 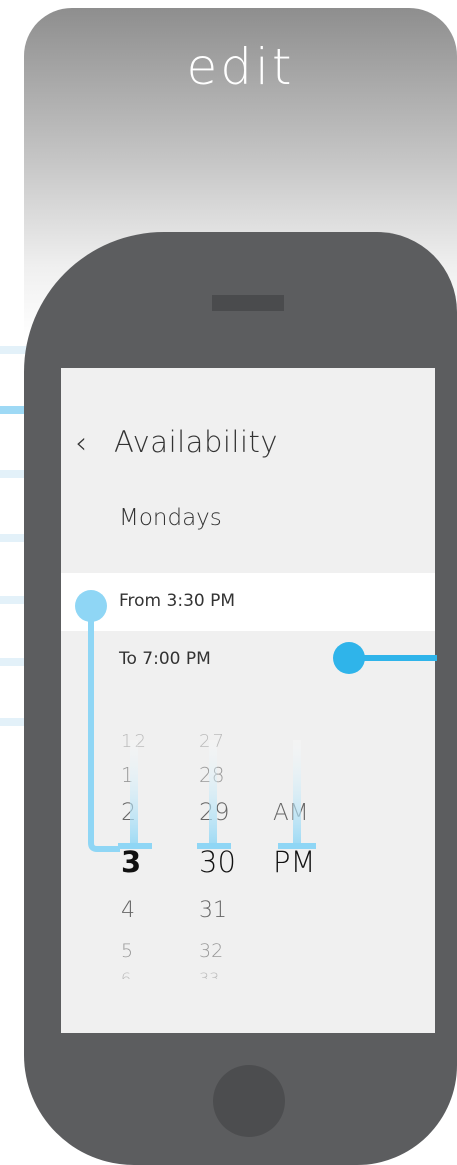 What do you see at coordinates (294, 862) in the screenshot?
I see `picker-item-selected: PM` at bounding box center [294, 862].